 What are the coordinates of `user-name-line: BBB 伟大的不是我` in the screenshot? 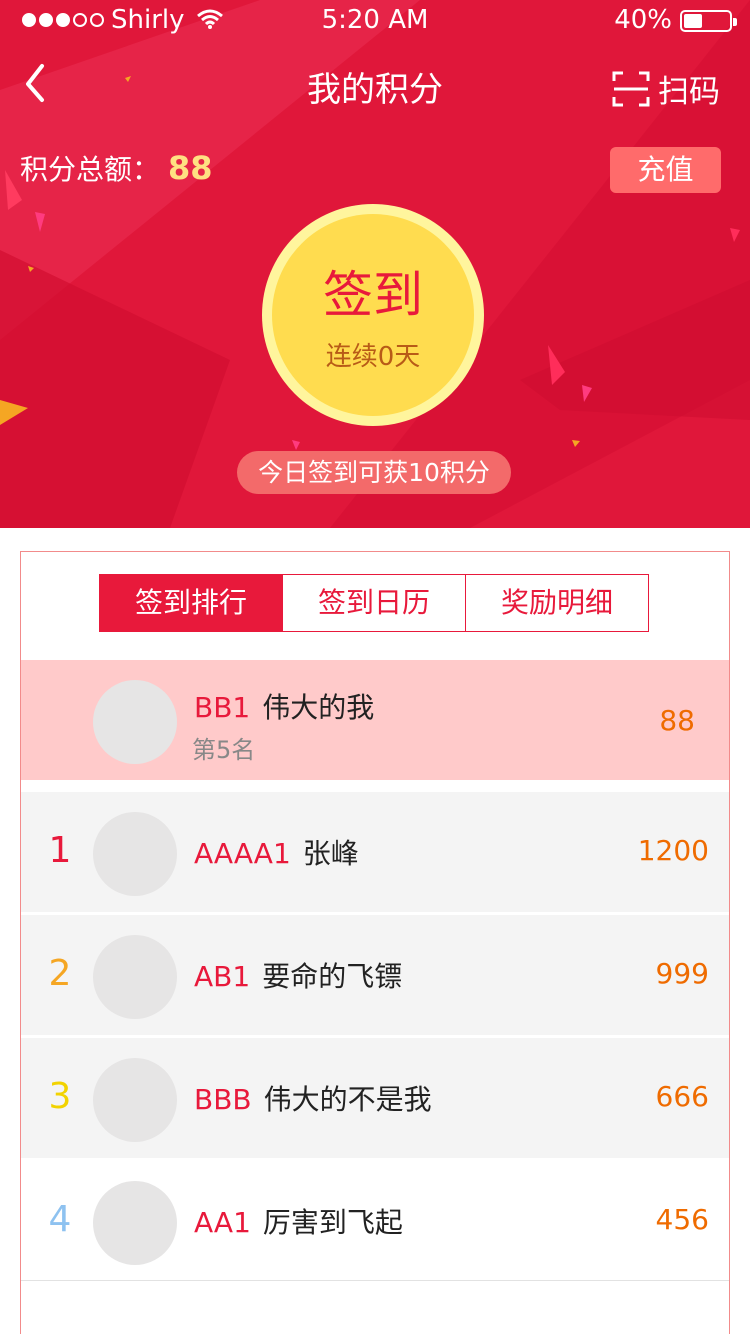 It's located at (313, 1098).